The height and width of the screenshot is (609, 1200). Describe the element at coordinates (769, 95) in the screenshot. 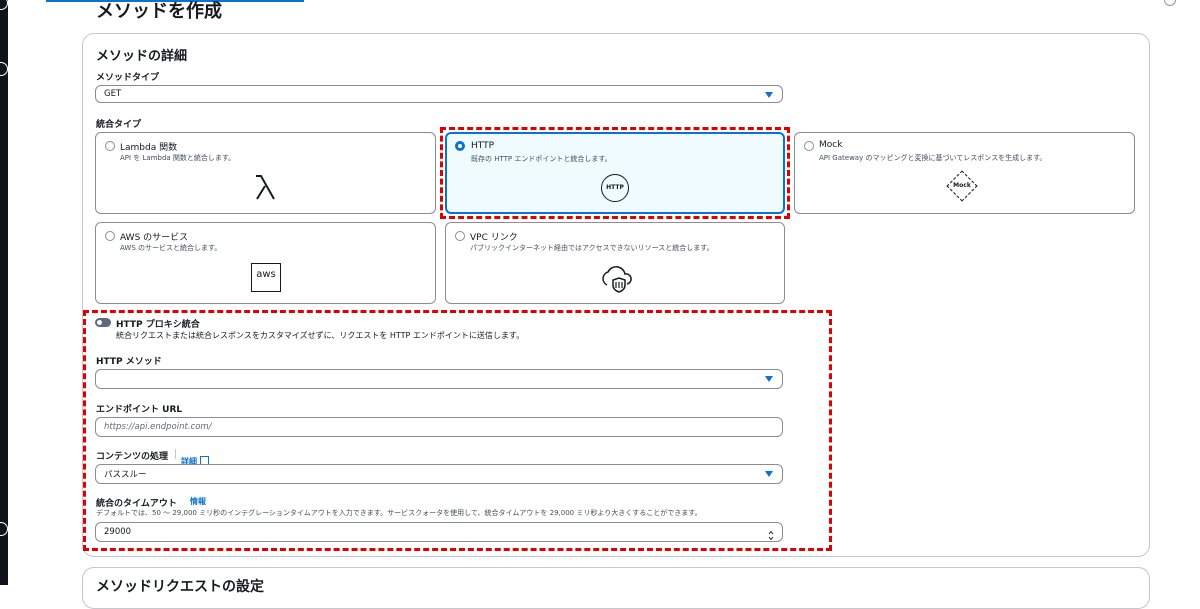

I see `caret-down-icon` at that location.